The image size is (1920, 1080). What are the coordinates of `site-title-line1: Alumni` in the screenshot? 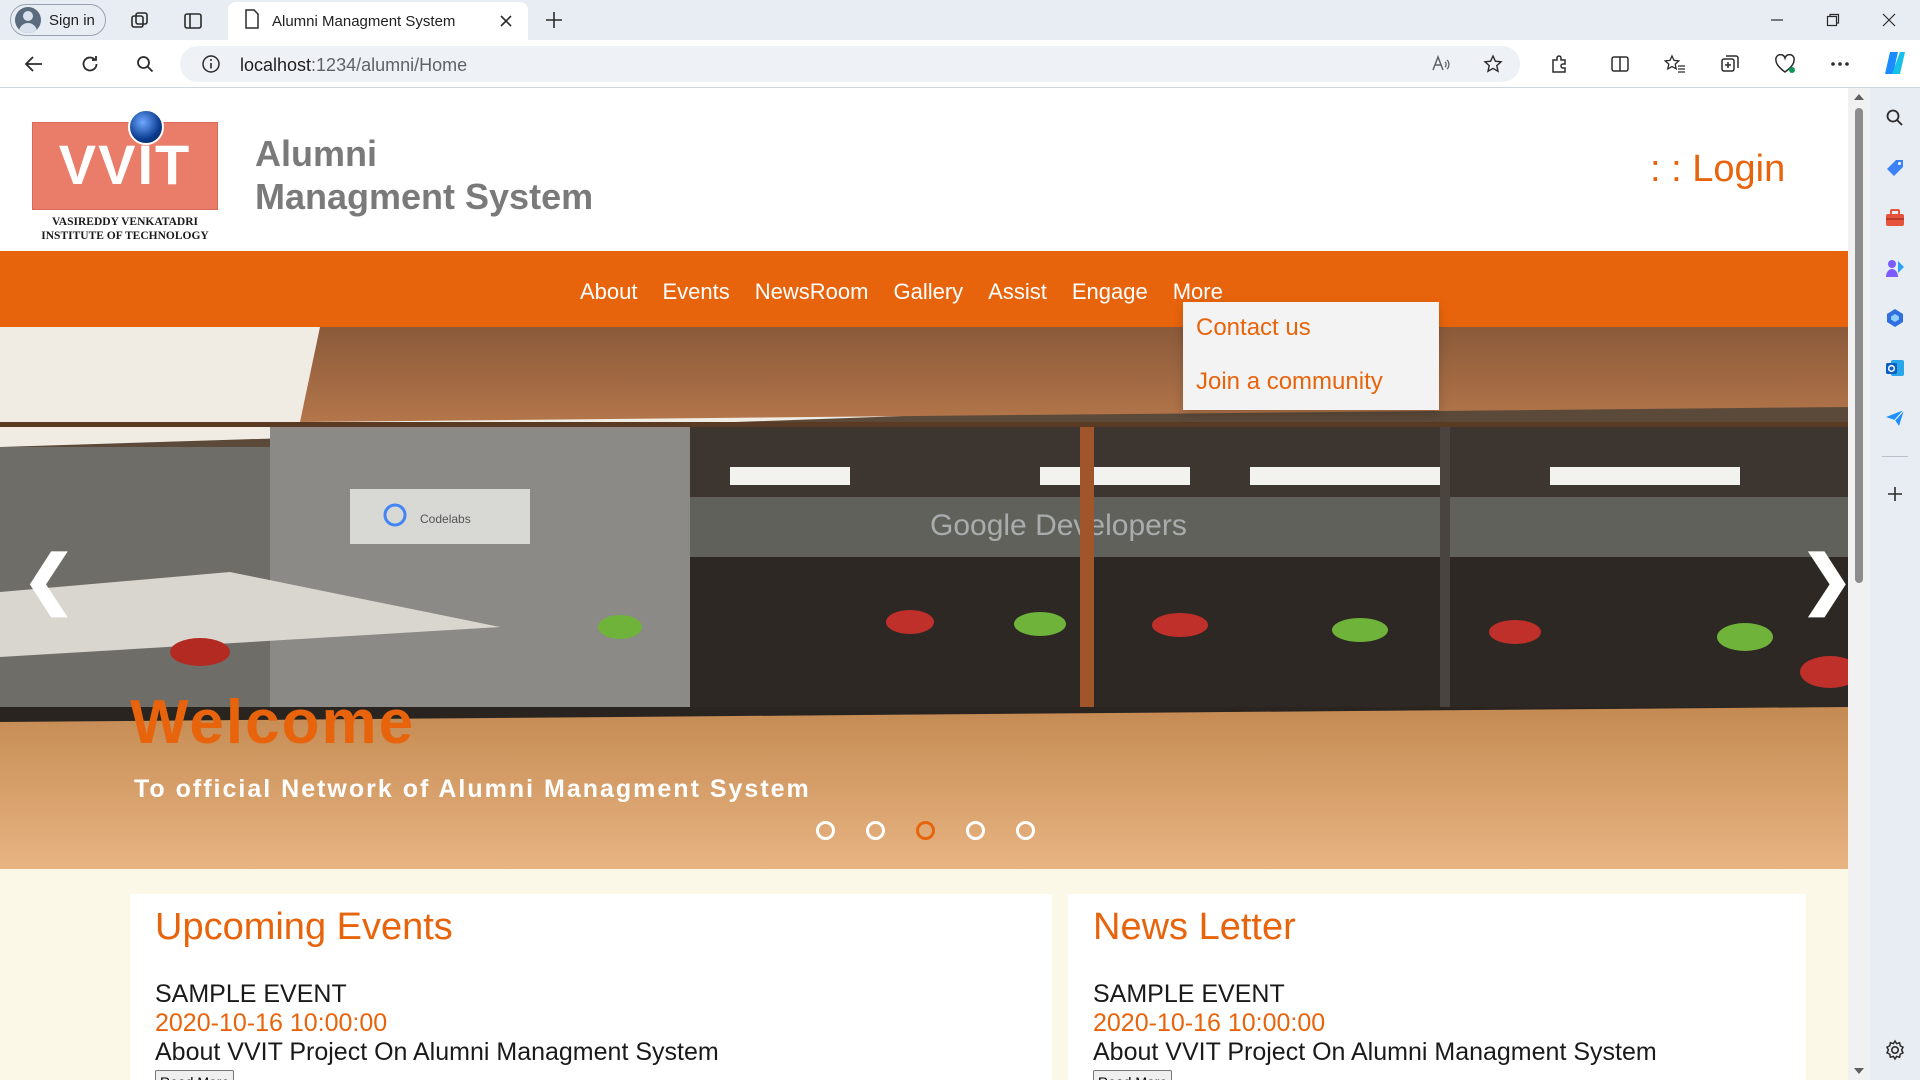 It's located at (316, 153).